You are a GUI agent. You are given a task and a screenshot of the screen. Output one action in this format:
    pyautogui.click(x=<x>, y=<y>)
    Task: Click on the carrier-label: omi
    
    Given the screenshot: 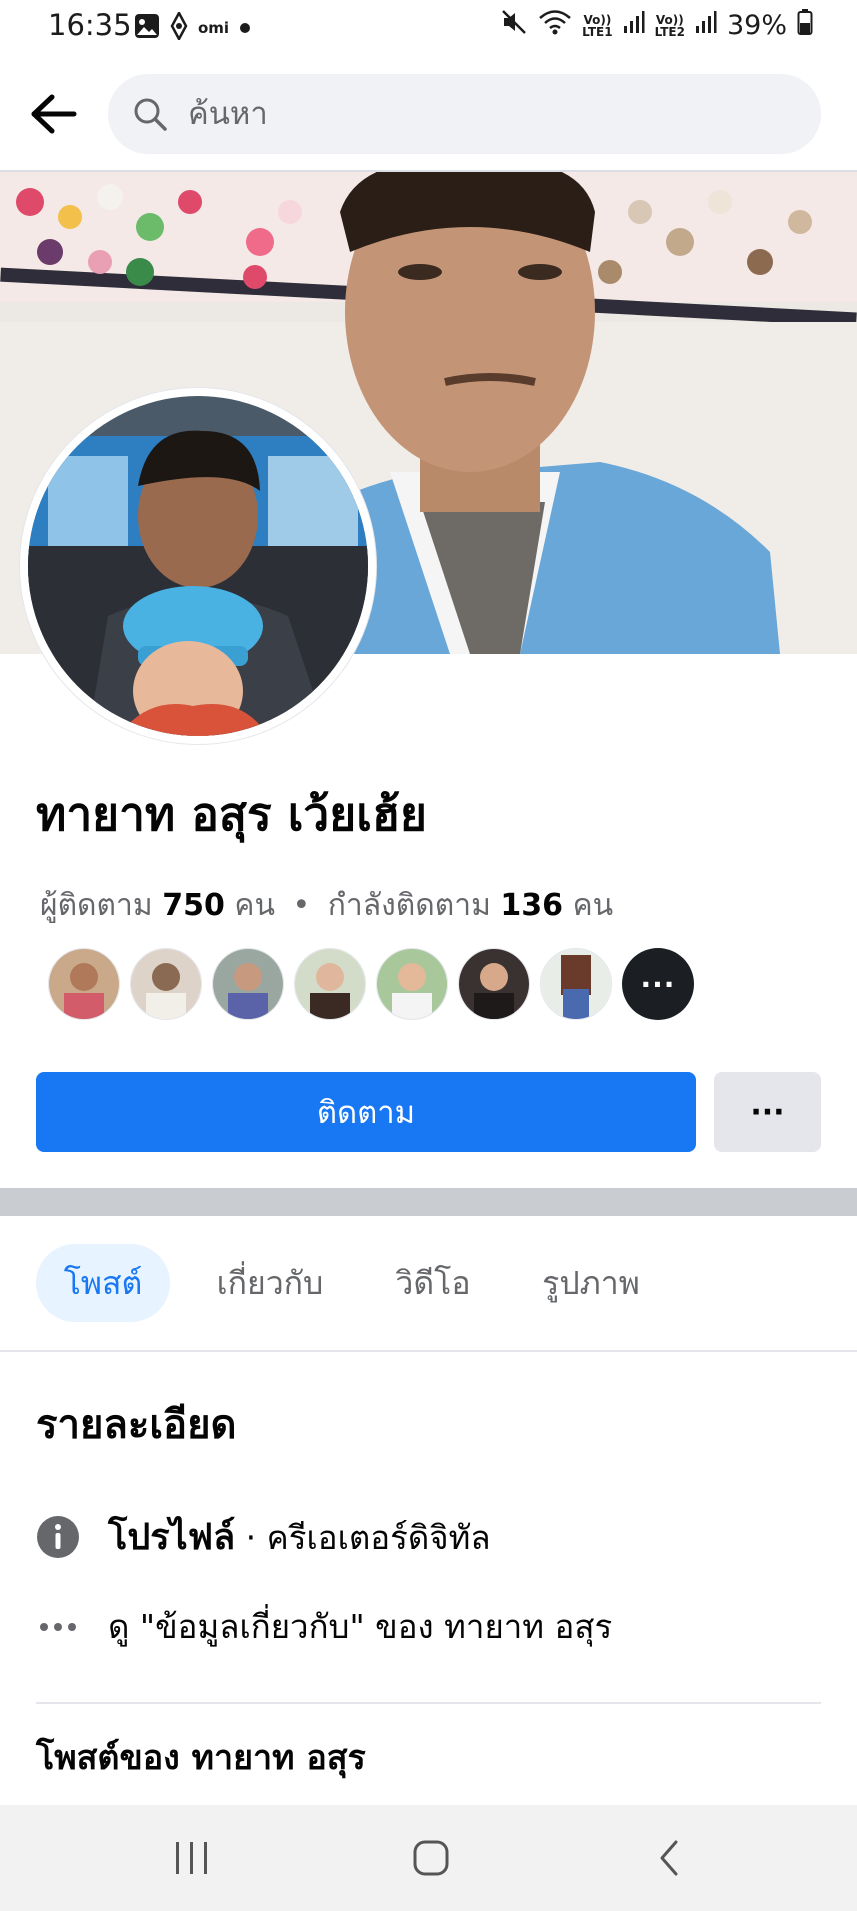 What is the action you would take?
    pyautogui.click(x=214, y=28)
    